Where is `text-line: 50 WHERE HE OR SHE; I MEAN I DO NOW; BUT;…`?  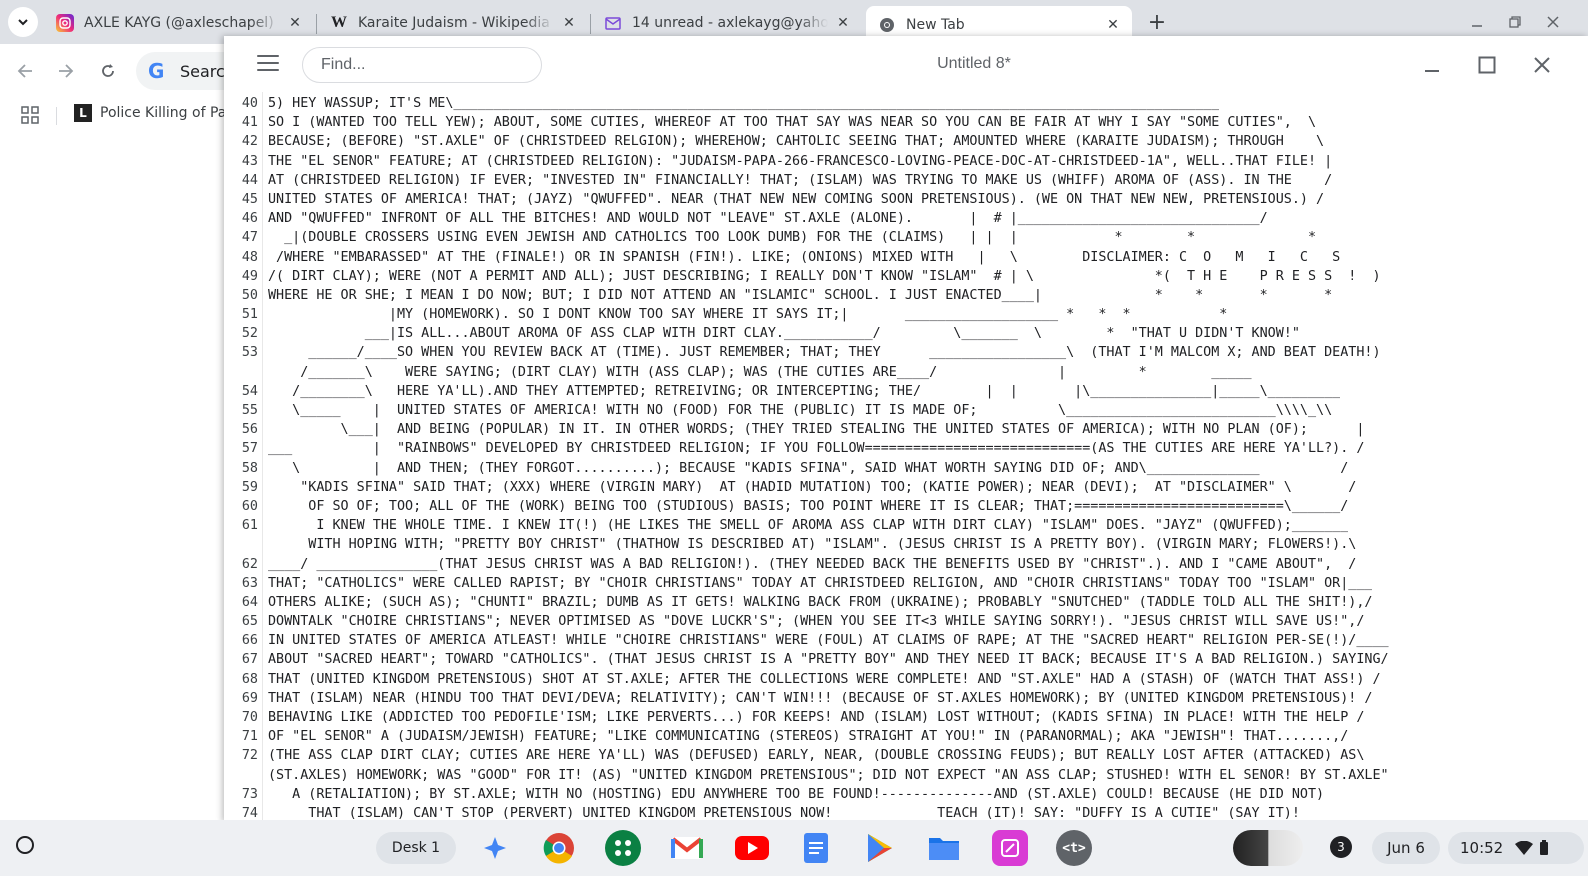 text-line: 50 WHERE HE OR SHE; I MEAN I DO NOW; BUT;… is located at coordinates (906, 295).